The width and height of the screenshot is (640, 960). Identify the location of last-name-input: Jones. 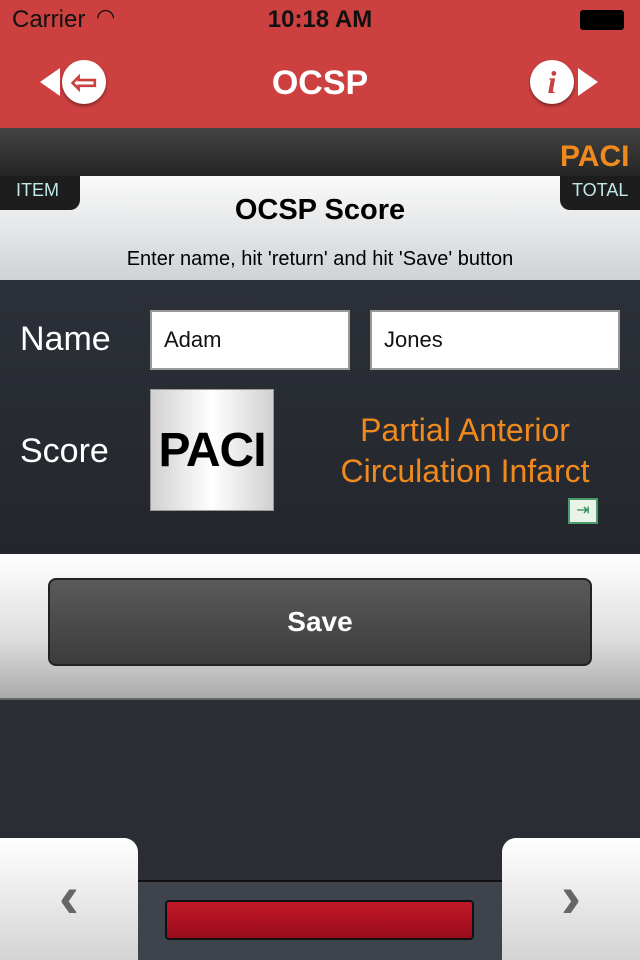
(495, 340).